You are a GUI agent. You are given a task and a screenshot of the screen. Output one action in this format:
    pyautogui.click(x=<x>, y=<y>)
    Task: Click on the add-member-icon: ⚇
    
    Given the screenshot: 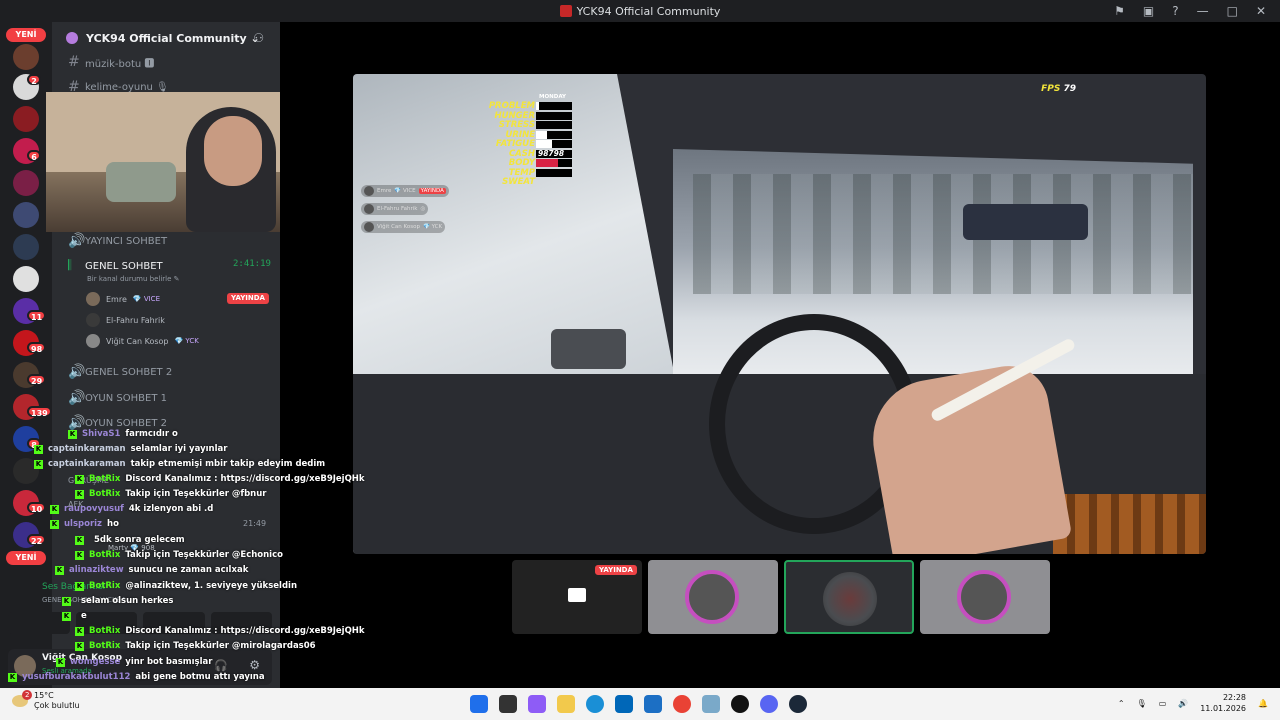 What is the action you would take?
    pyautogui.click(x=258, y=38)
    